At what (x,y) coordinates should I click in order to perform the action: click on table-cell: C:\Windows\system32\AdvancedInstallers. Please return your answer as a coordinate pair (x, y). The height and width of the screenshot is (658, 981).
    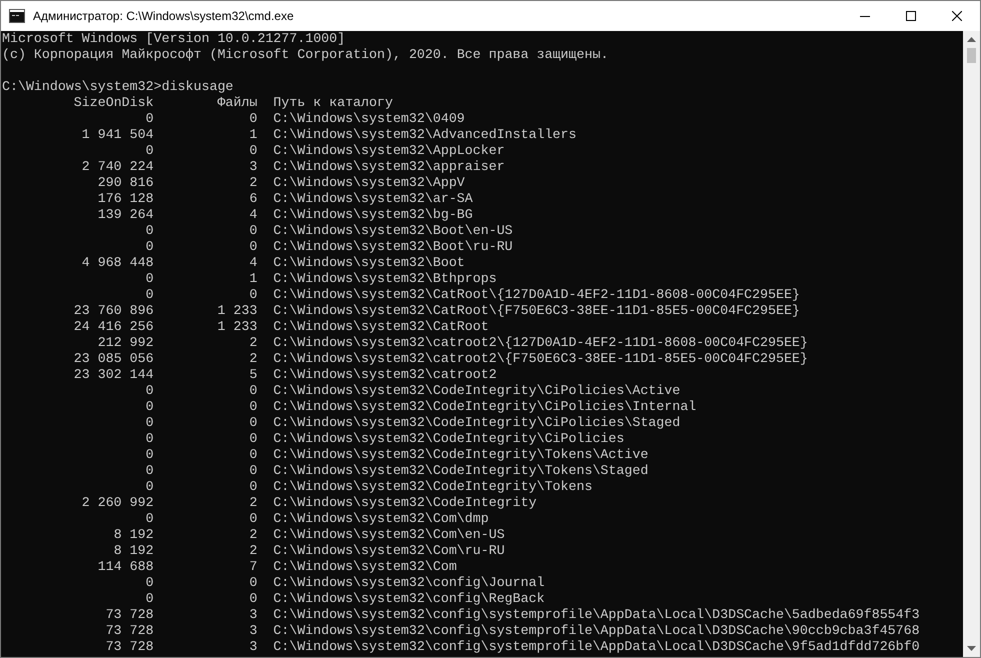
    Looking at the image, I should click on (424, 135).